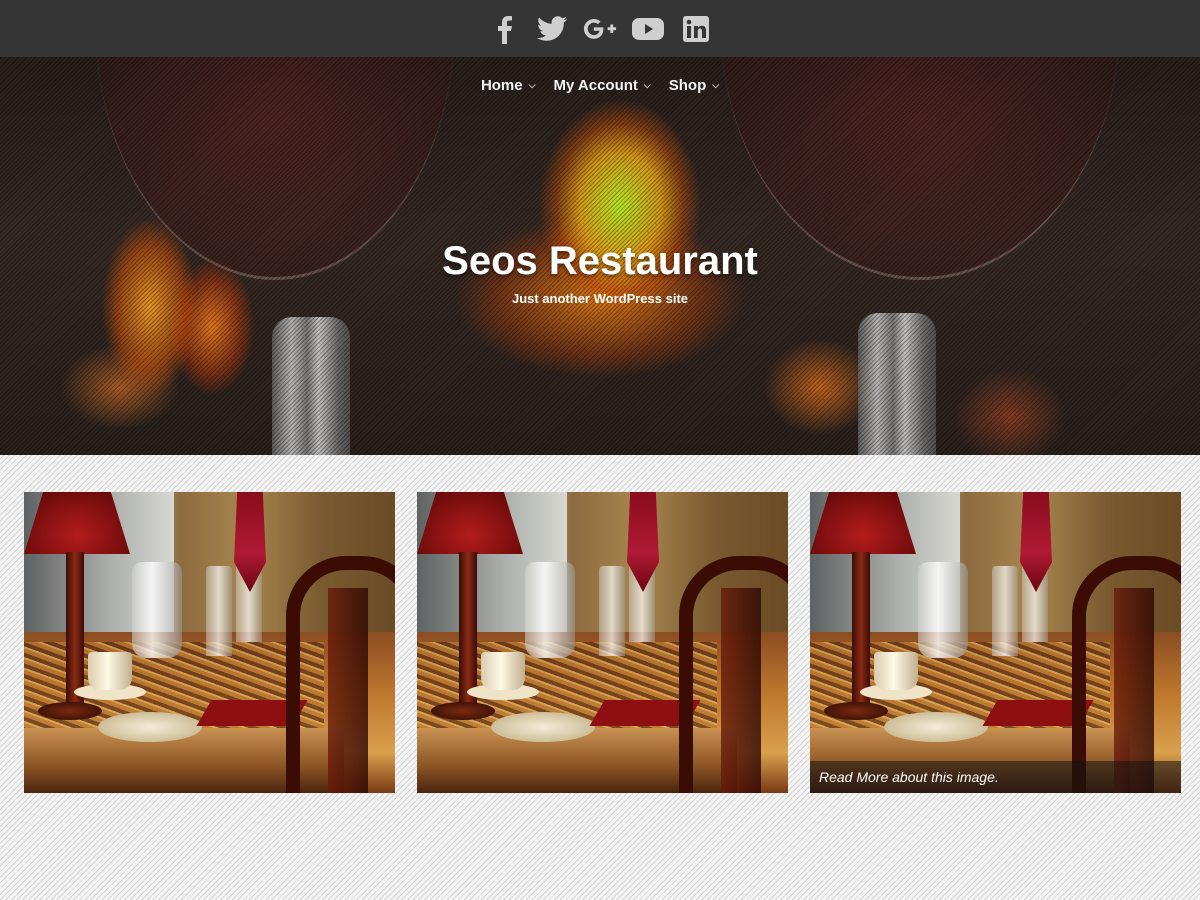 The width and height of the screenshot is (1200, 900). I want to click on site-tagline: Just another WordPress site, so click(600, 298).